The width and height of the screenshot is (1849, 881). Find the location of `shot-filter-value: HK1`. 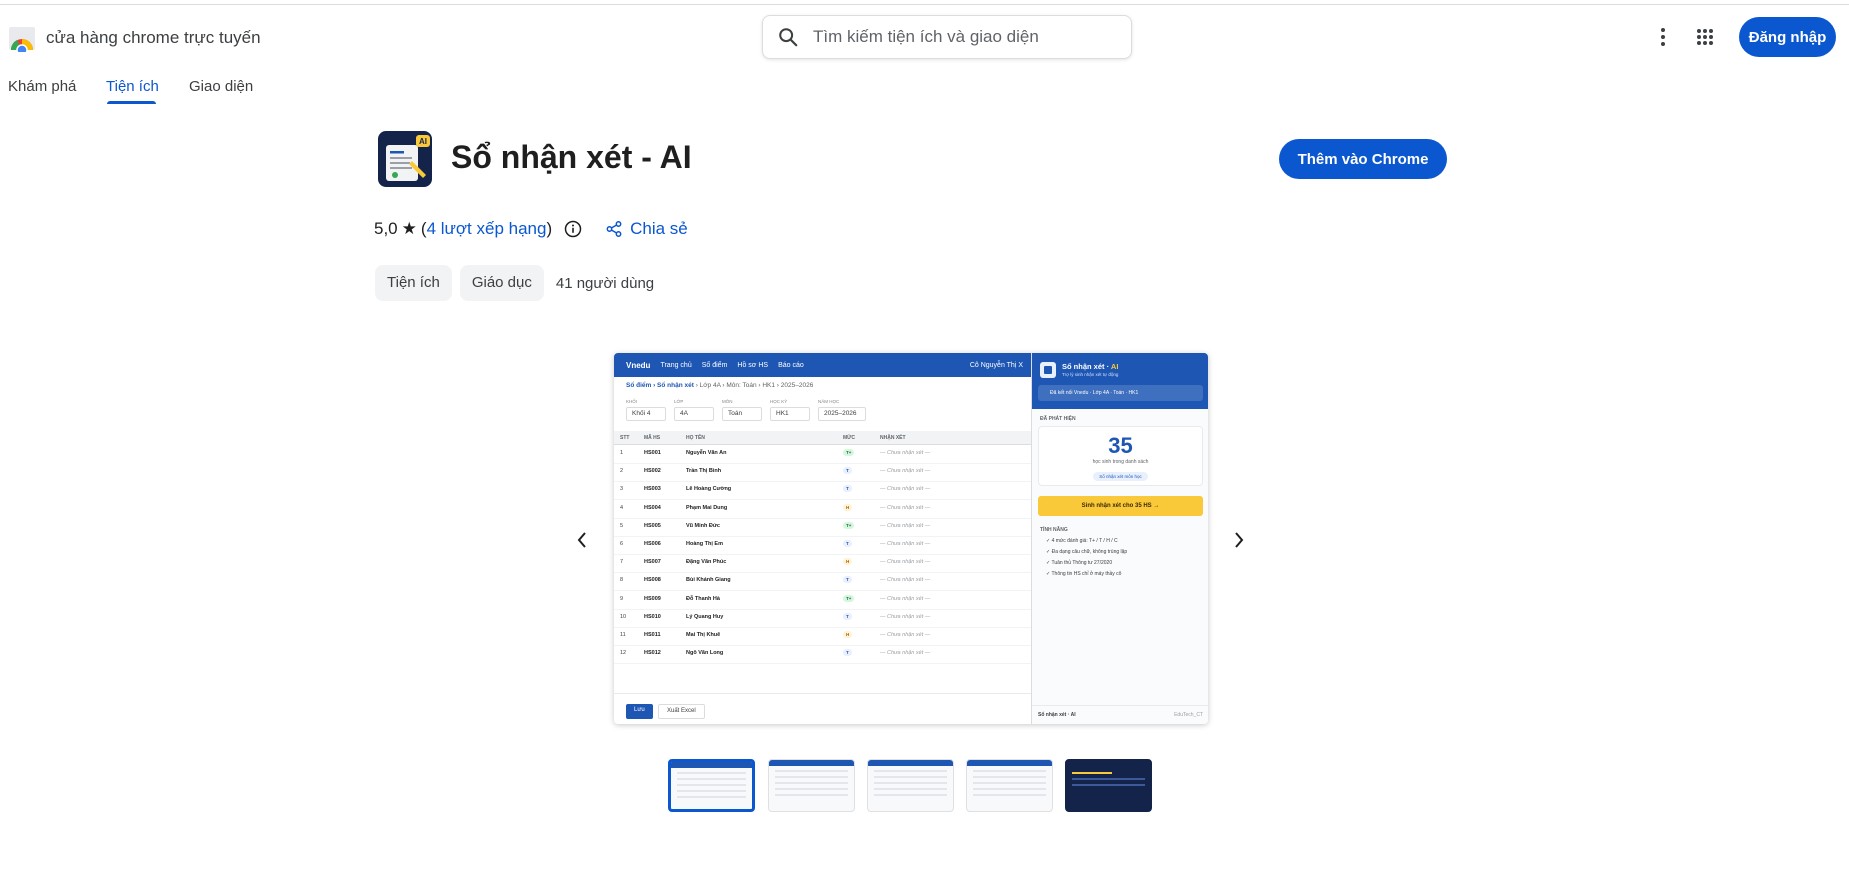

shot-filter-value: HK1 is located at coordinates (790, 414).